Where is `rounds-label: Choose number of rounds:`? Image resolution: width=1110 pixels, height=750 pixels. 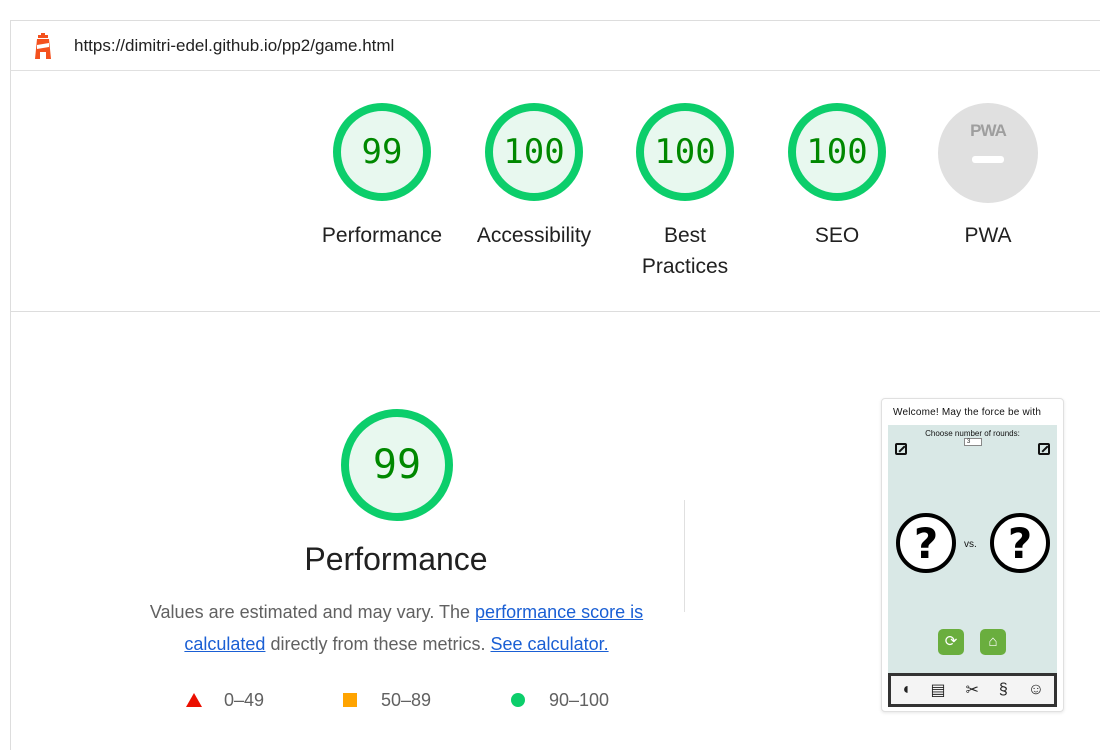 rounds-label: Choose number of rounds: is located at coordinates (972, 433).